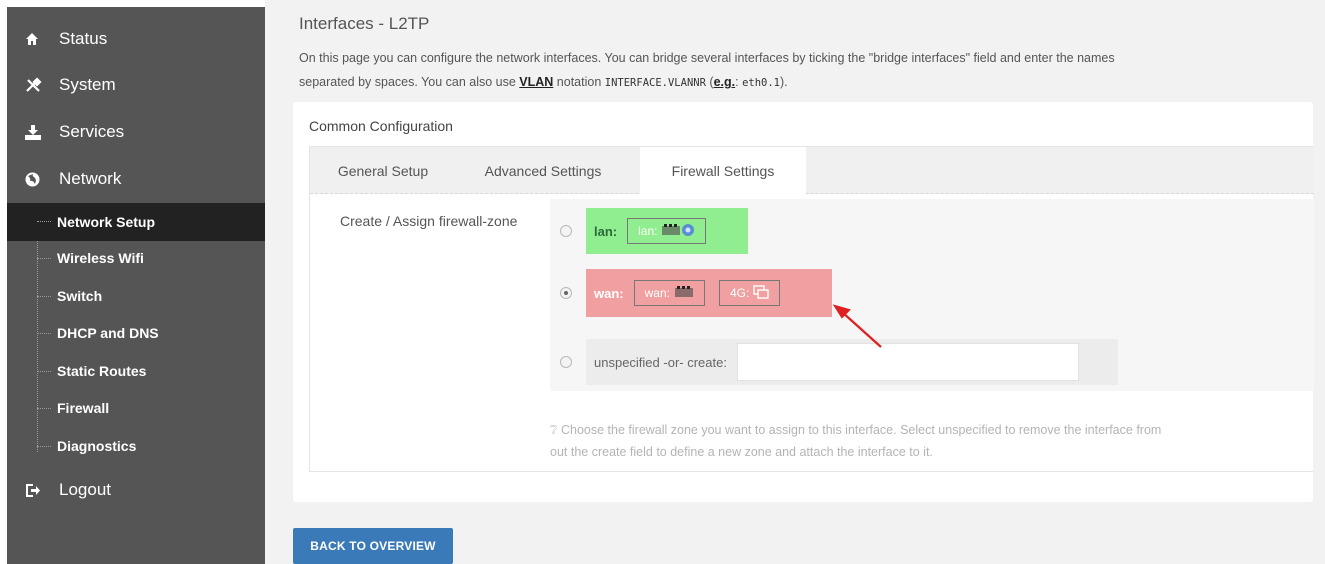 The width and height of the screenshot is (1325, 564). Describe the element at coordinates (364, 23) in the screenshot. I see `page-title: Interfaces - L2TP` at that location.